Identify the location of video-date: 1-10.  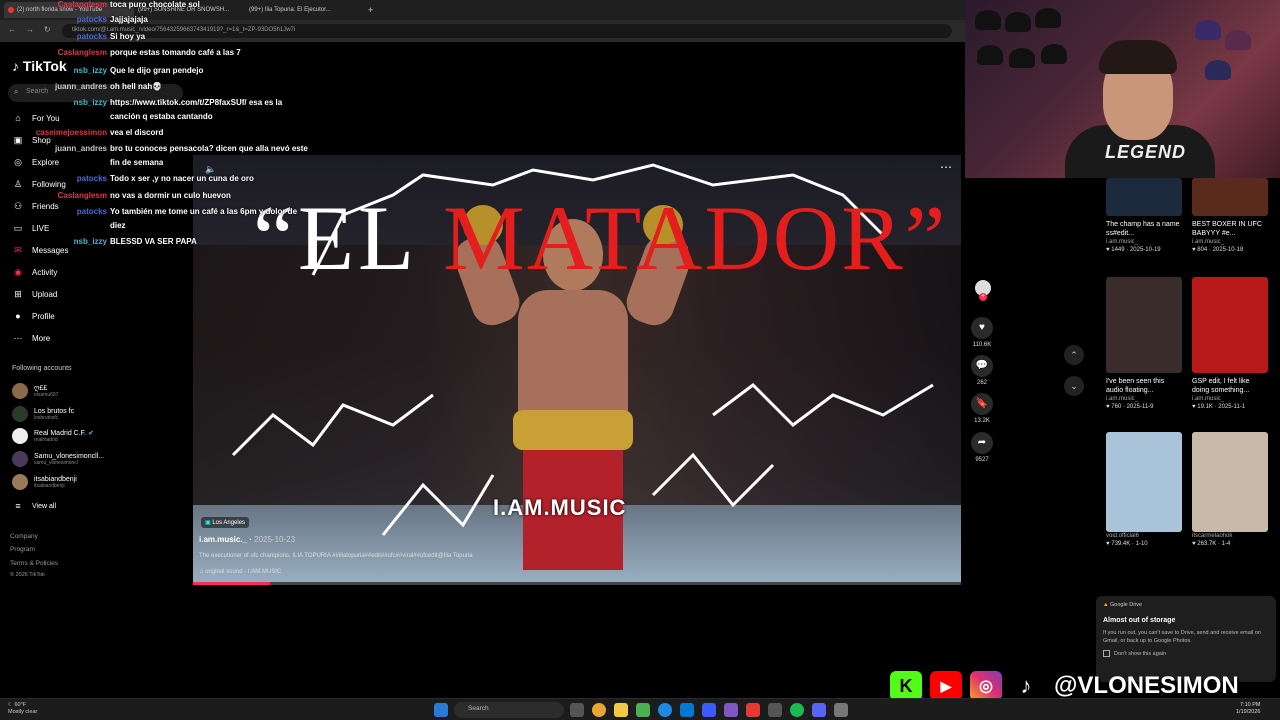
(1141, 544).